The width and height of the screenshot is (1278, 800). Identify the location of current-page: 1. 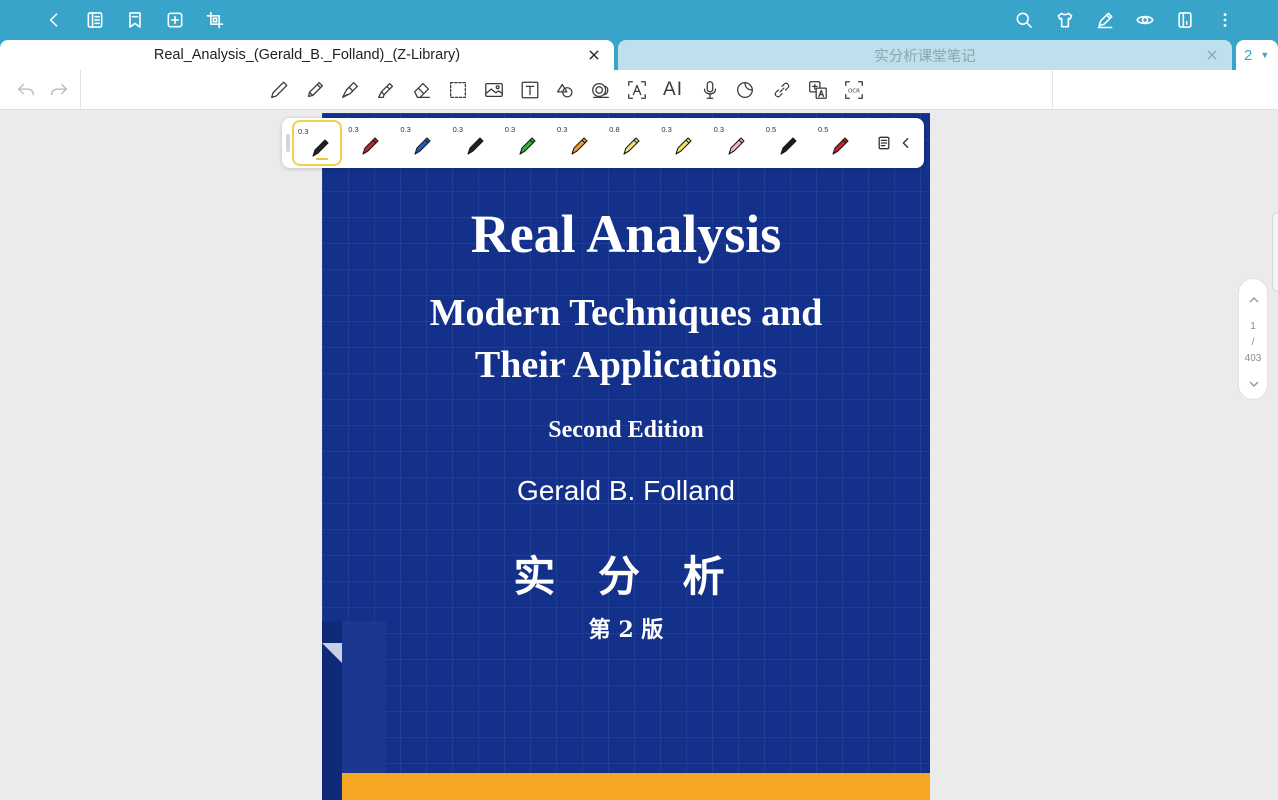
(1253, 326).